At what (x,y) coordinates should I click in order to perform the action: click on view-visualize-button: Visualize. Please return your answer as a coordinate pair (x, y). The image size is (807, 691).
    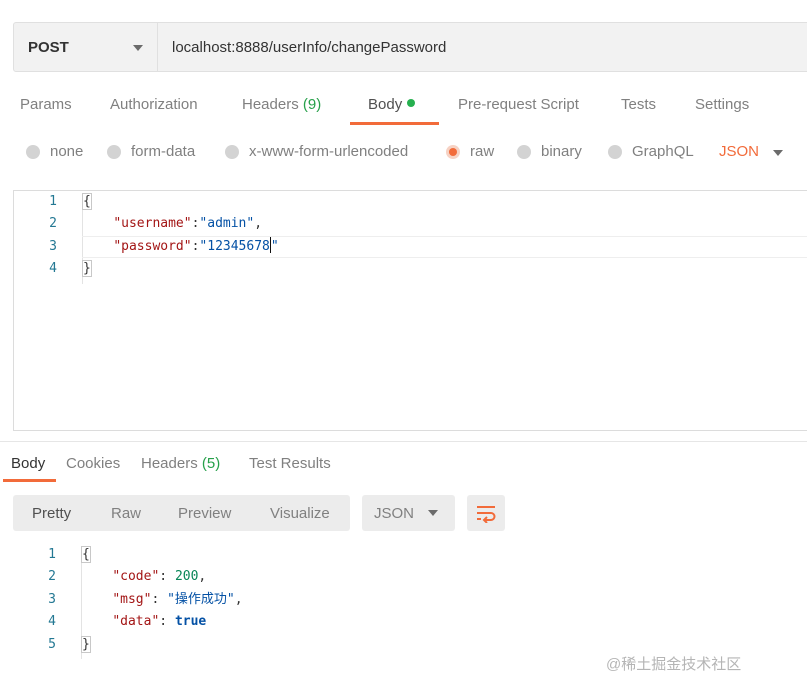
    Looking at the image, I should click on (300, 513).